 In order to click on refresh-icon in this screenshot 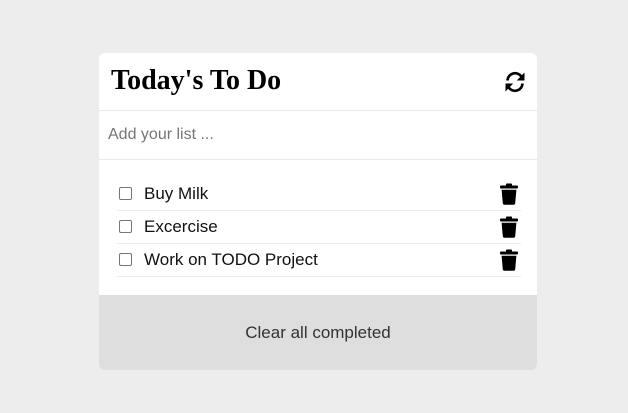, I will do `click(515, 82)`.